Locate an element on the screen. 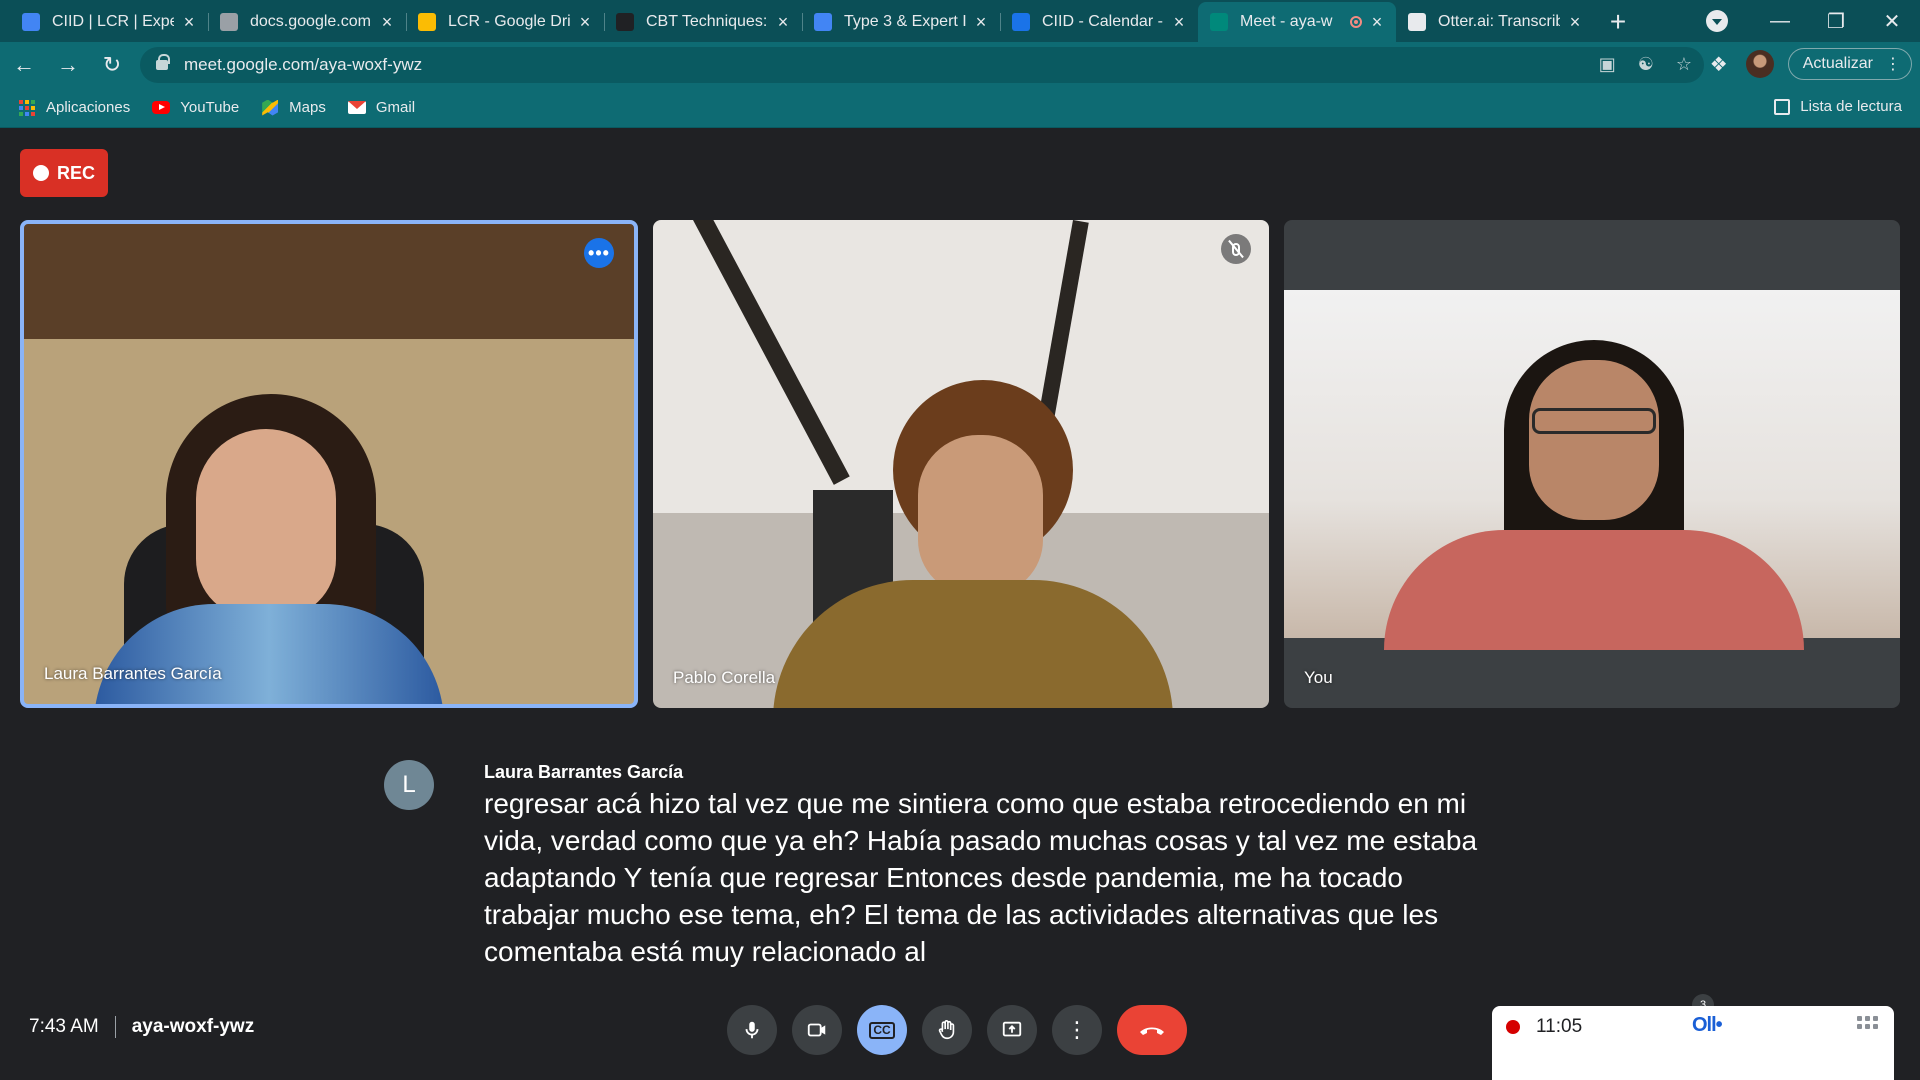 Image resolution: width=1920 pixels, height=1080 pixels. bookmark-label: Aplicaciones is located at coordinates (88, 107).